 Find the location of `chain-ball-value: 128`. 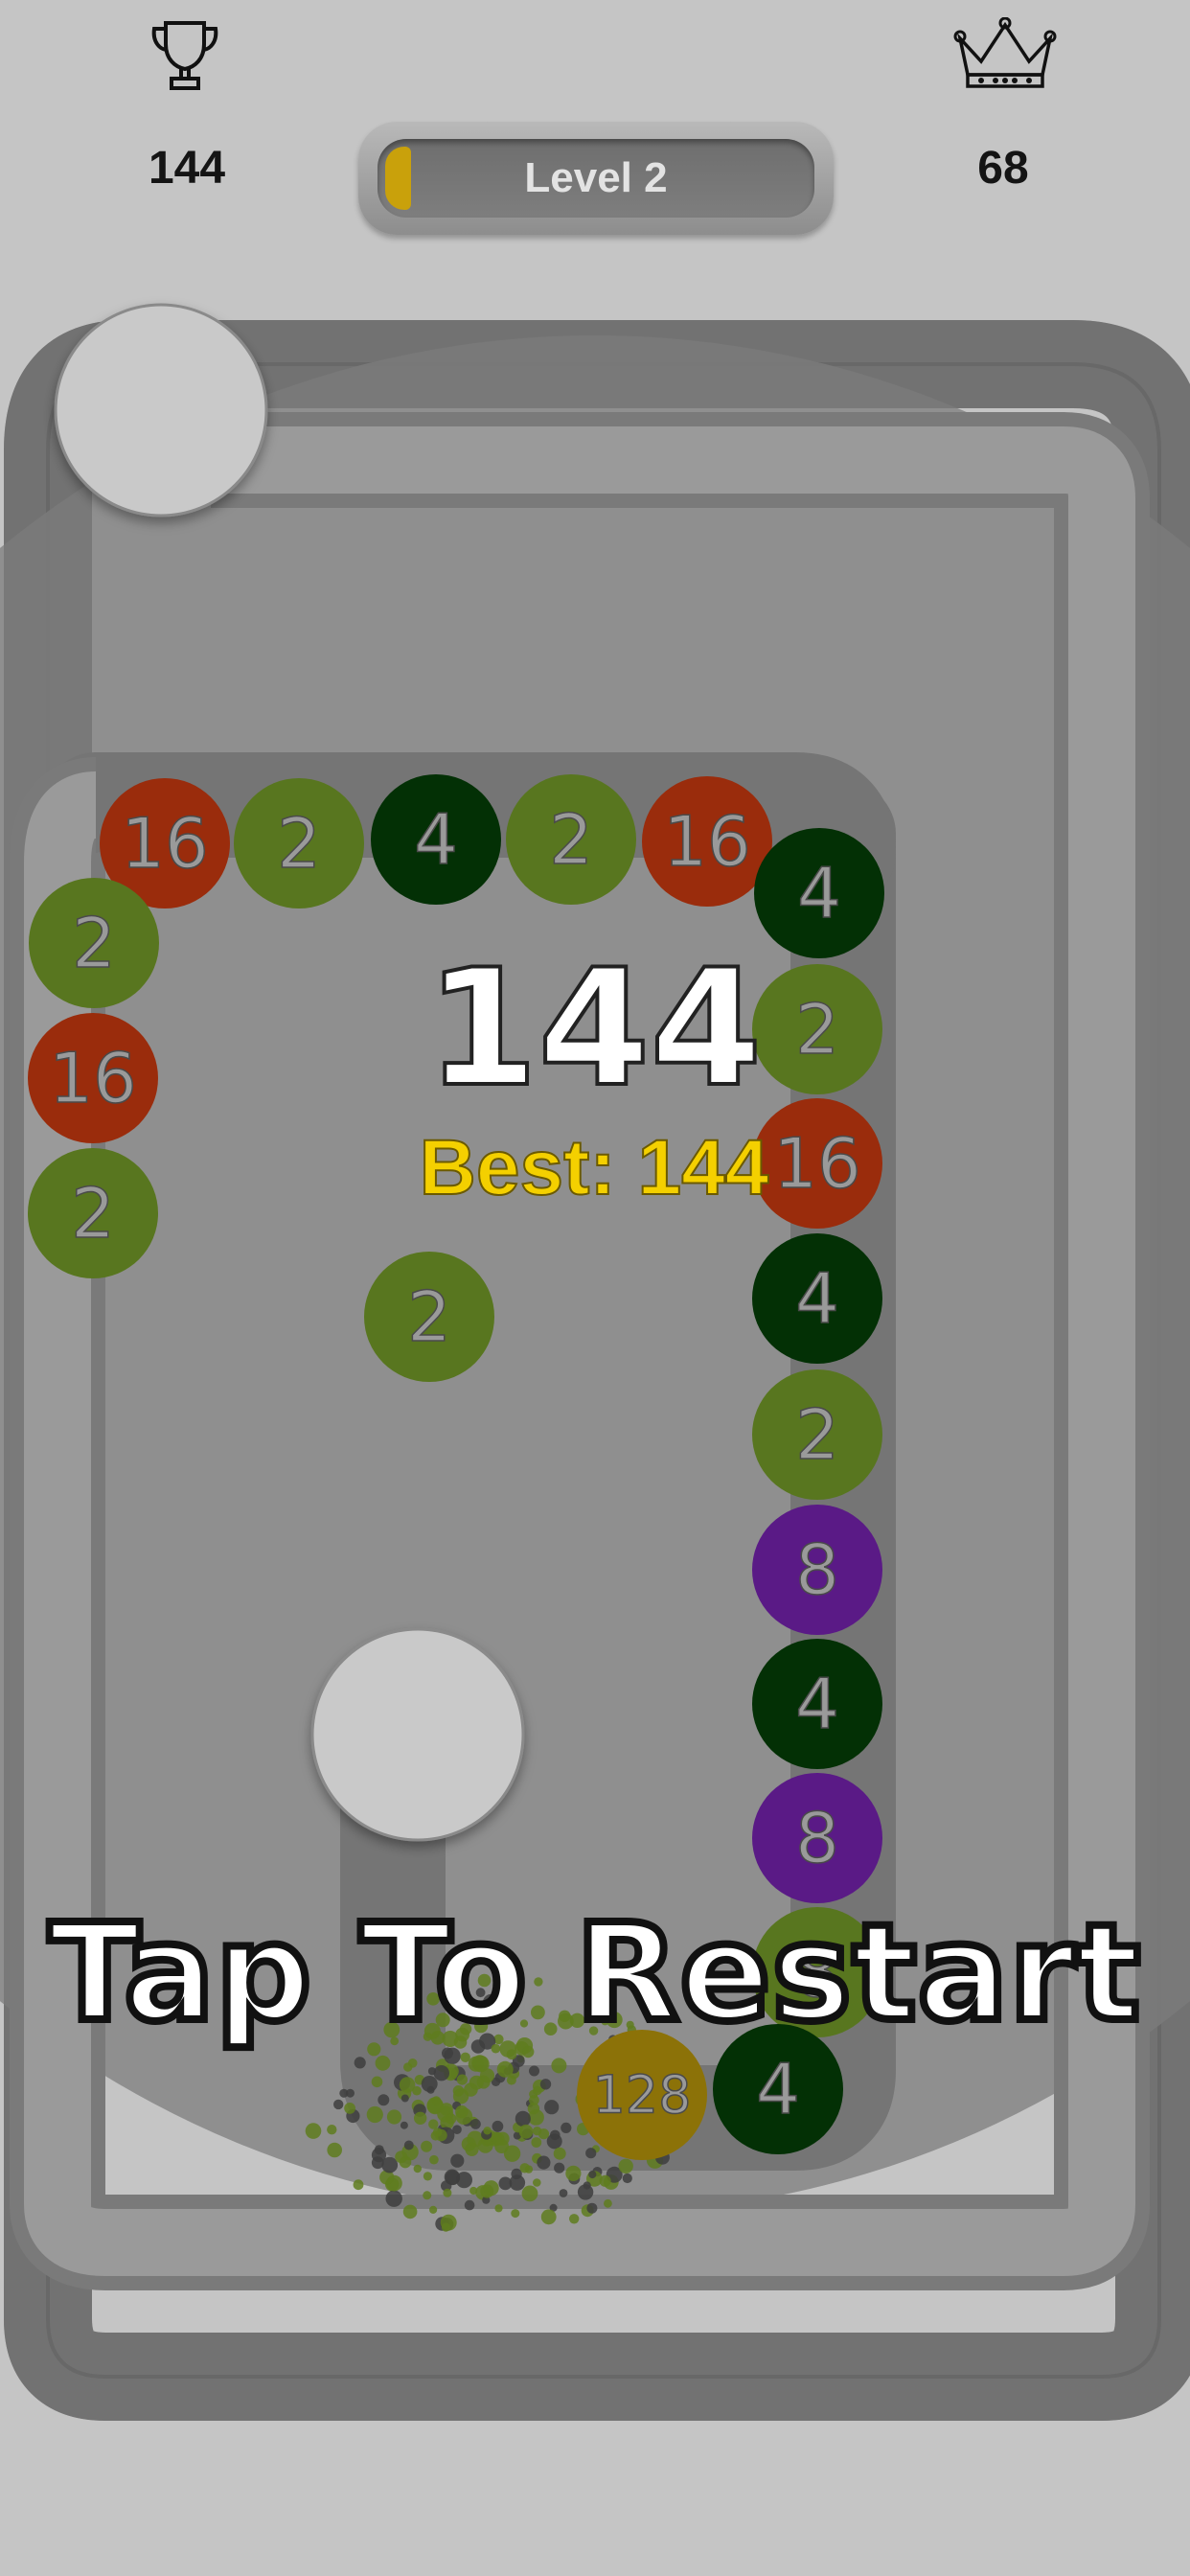

chain-ball-value: 128 is located at coordinates (641, 2095).